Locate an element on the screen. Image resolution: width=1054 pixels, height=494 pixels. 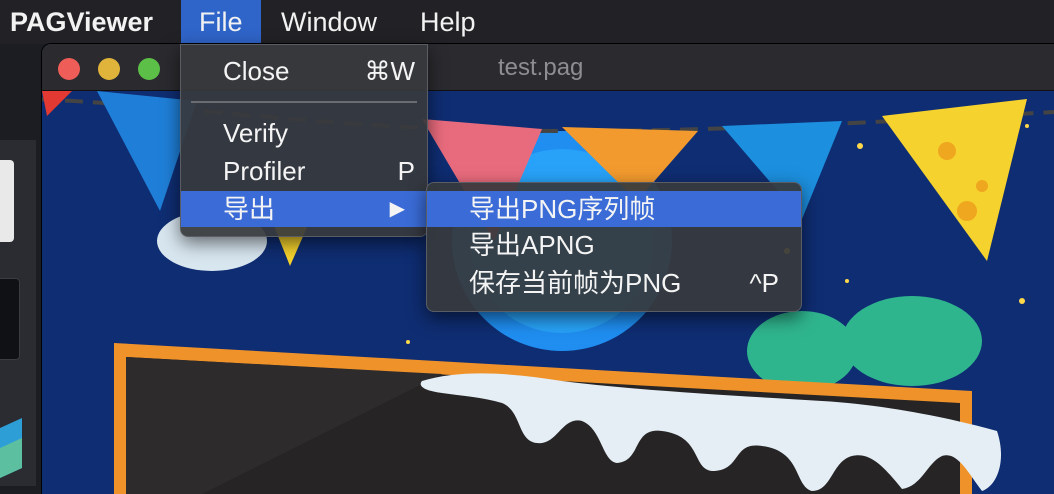
export-submenu: 导出PNG序列帧 导出APNG 保存当前帧为PNG ^P is located at coordinates (614, 247).